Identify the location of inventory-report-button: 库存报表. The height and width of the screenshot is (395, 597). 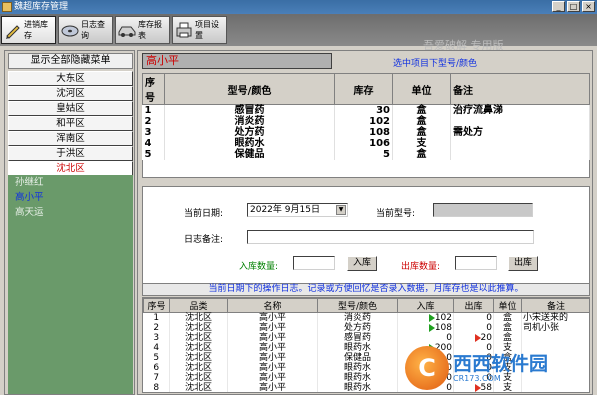
(142, 30).